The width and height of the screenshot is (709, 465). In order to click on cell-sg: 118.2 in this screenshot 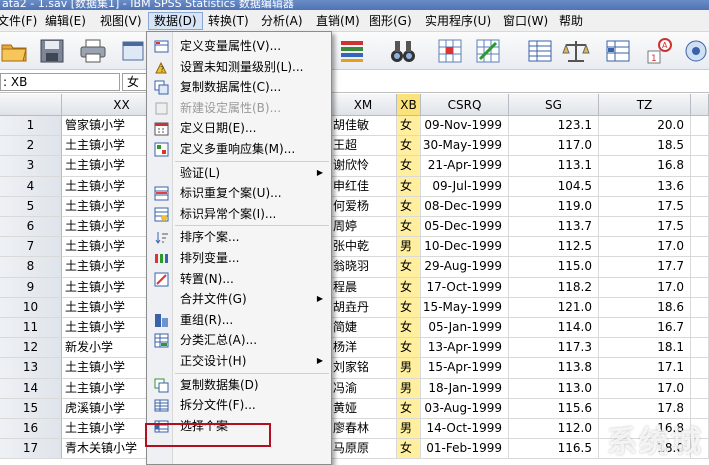, I will do `click(554, 287)`.